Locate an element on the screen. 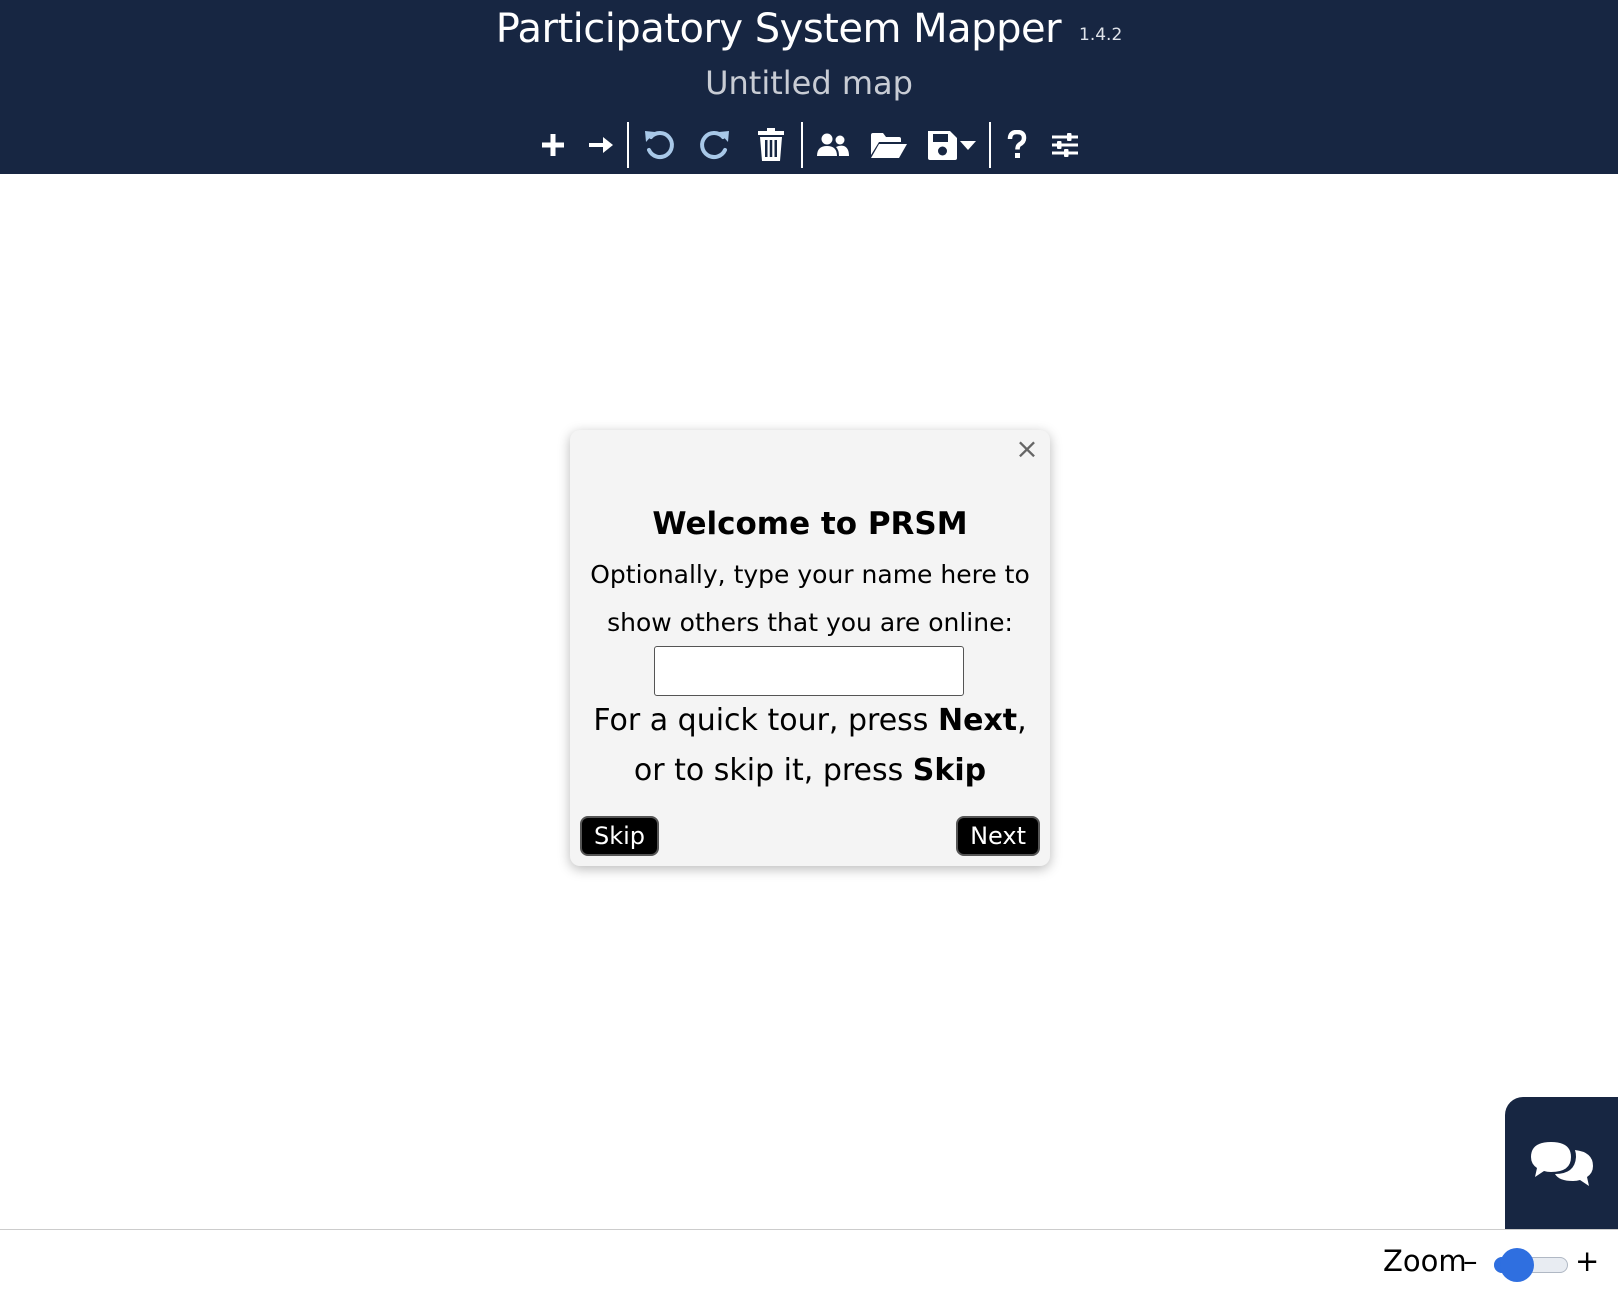 The width and height of the screenshot is (1618, 1298). redo-icon is located at coordinates (714, 145).